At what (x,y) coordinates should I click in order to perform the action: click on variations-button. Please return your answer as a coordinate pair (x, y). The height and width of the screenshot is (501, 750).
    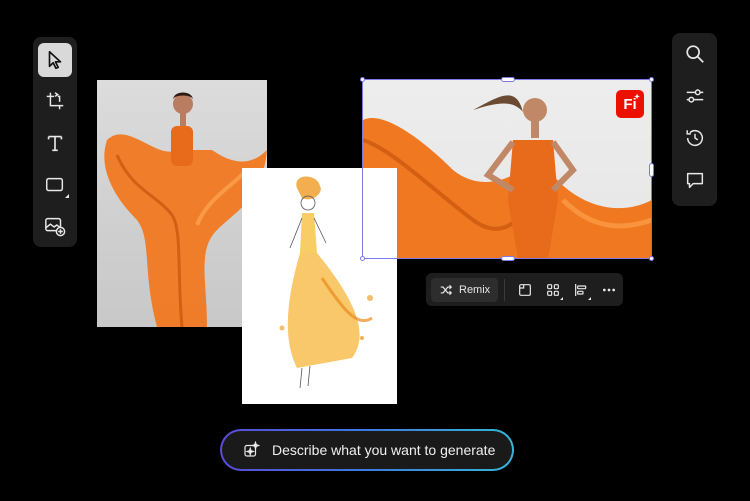
    Looking at the image, I should click on (553, 290).